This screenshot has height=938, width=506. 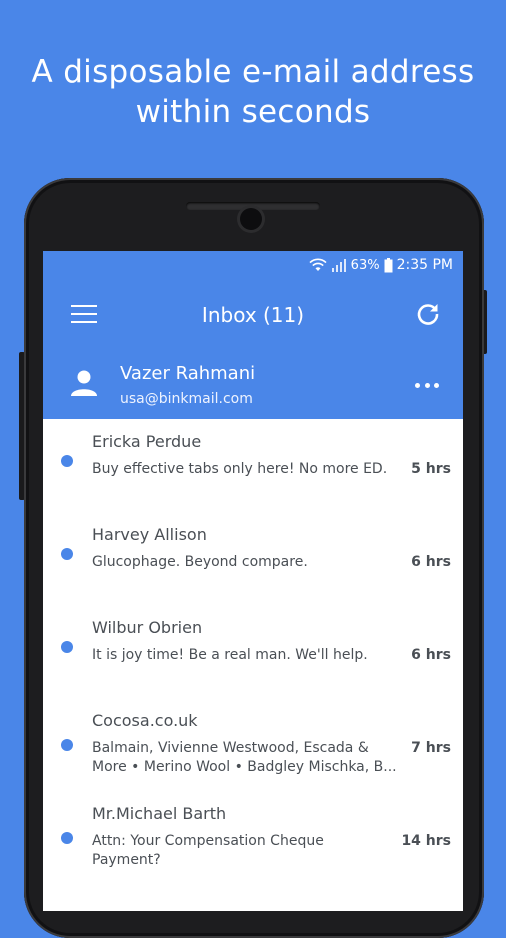 I want to click on account-email: usa@binkmail.com, so click(x=186, y=399).